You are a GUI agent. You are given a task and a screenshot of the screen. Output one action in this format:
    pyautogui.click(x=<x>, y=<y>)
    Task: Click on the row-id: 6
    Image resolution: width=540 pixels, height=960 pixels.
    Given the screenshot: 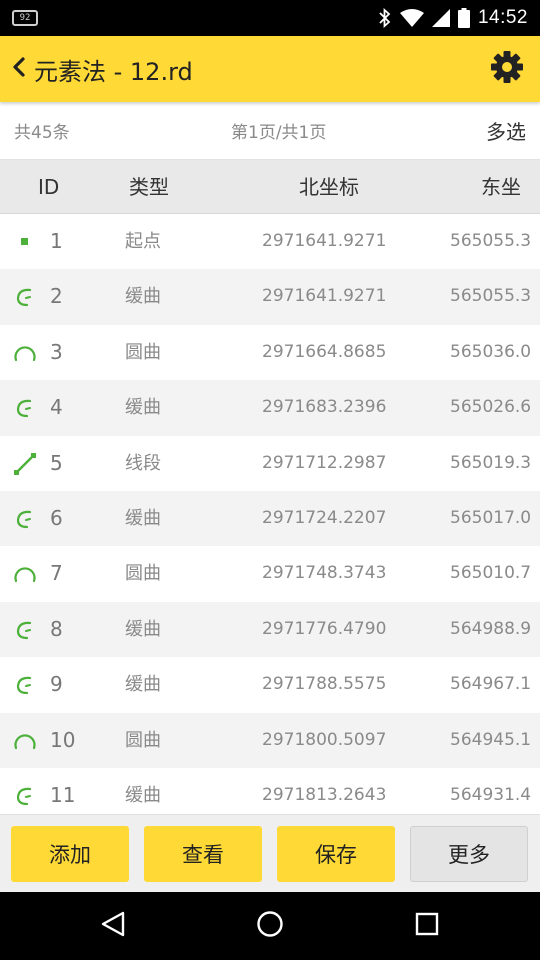 What is the action you would take?
    pyautogui.click(x=56, y=518)
    